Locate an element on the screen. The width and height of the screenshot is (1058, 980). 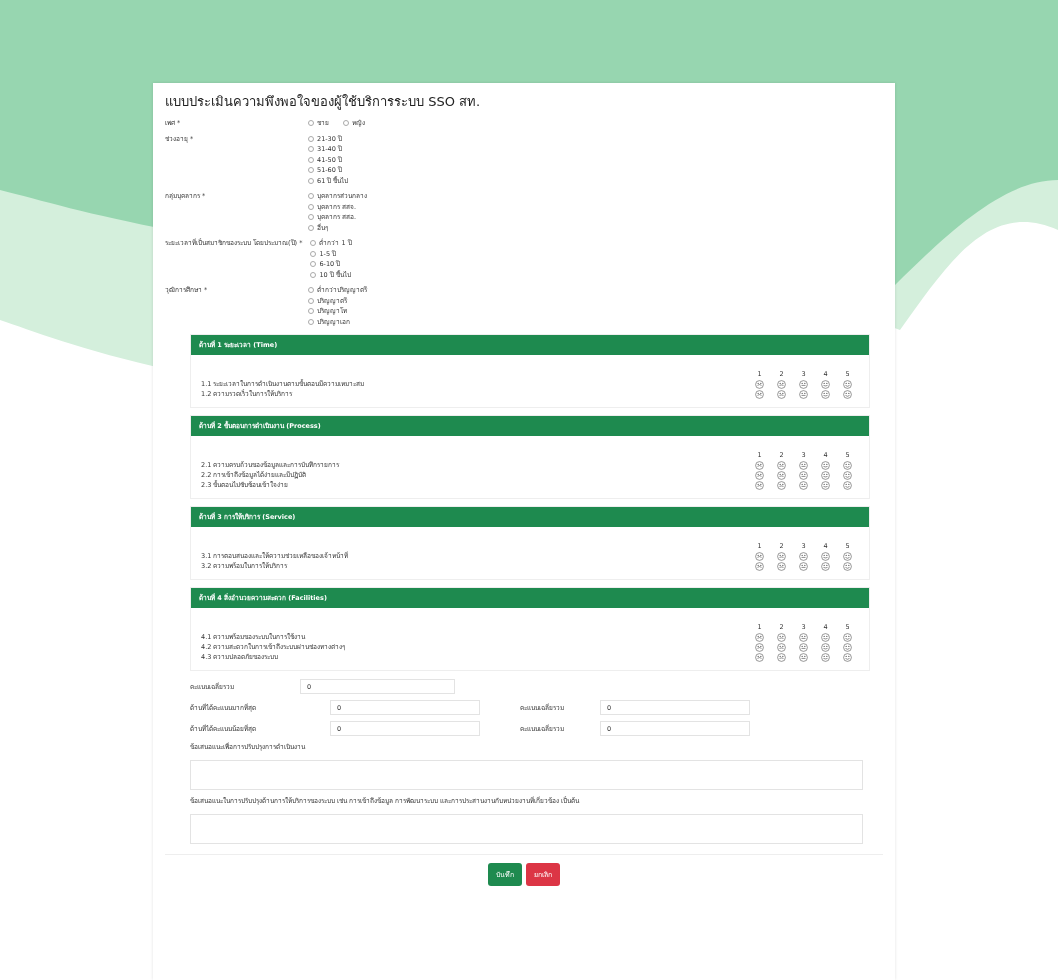
form-title: แบบประเมินความพึงพอใจของผู้ใช้บริการระบบ SSO สท. is located at coordinates (323, 102).